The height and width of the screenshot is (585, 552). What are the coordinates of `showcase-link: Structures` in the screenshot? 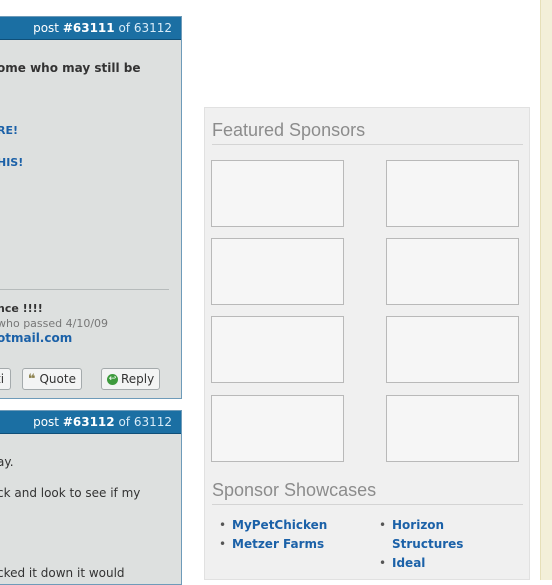 It's located at (427, 544).